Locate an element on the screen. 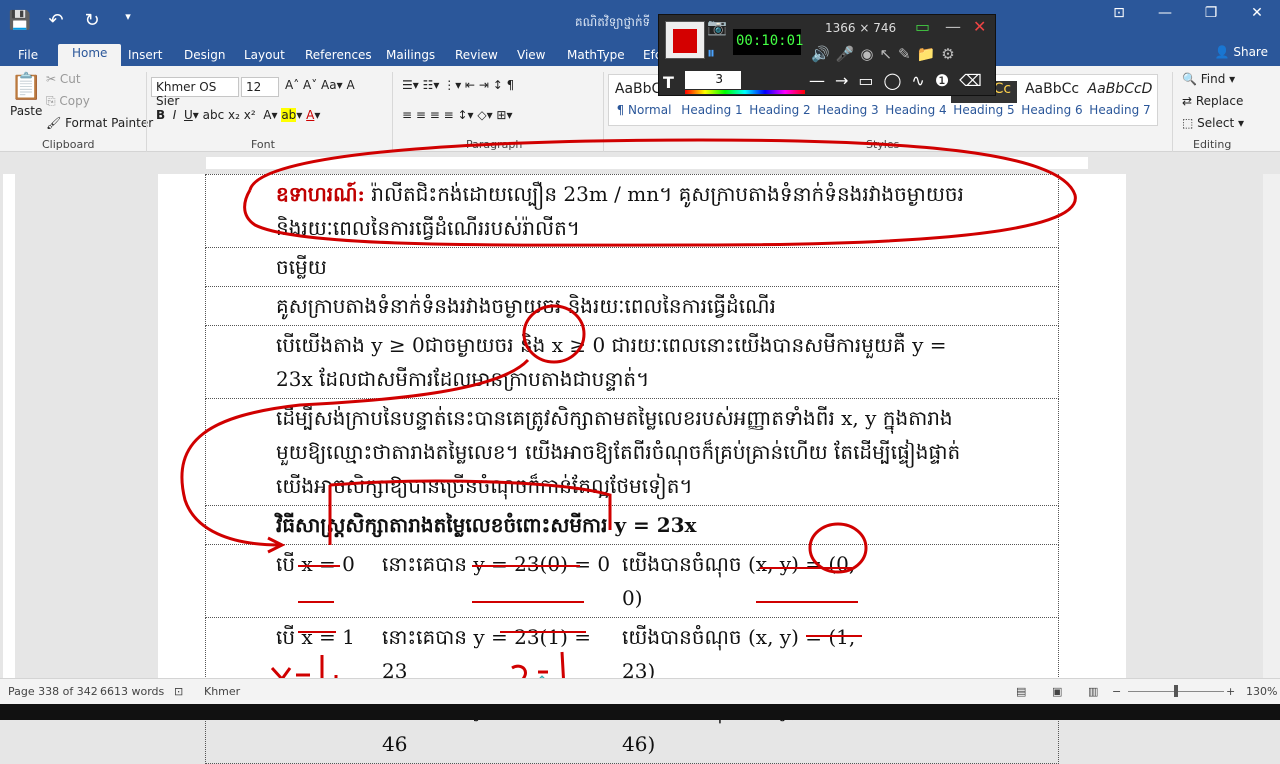 This screenshot has width=1280, height=764. restore-button: ❐ is located at coordinates (1211, 15).